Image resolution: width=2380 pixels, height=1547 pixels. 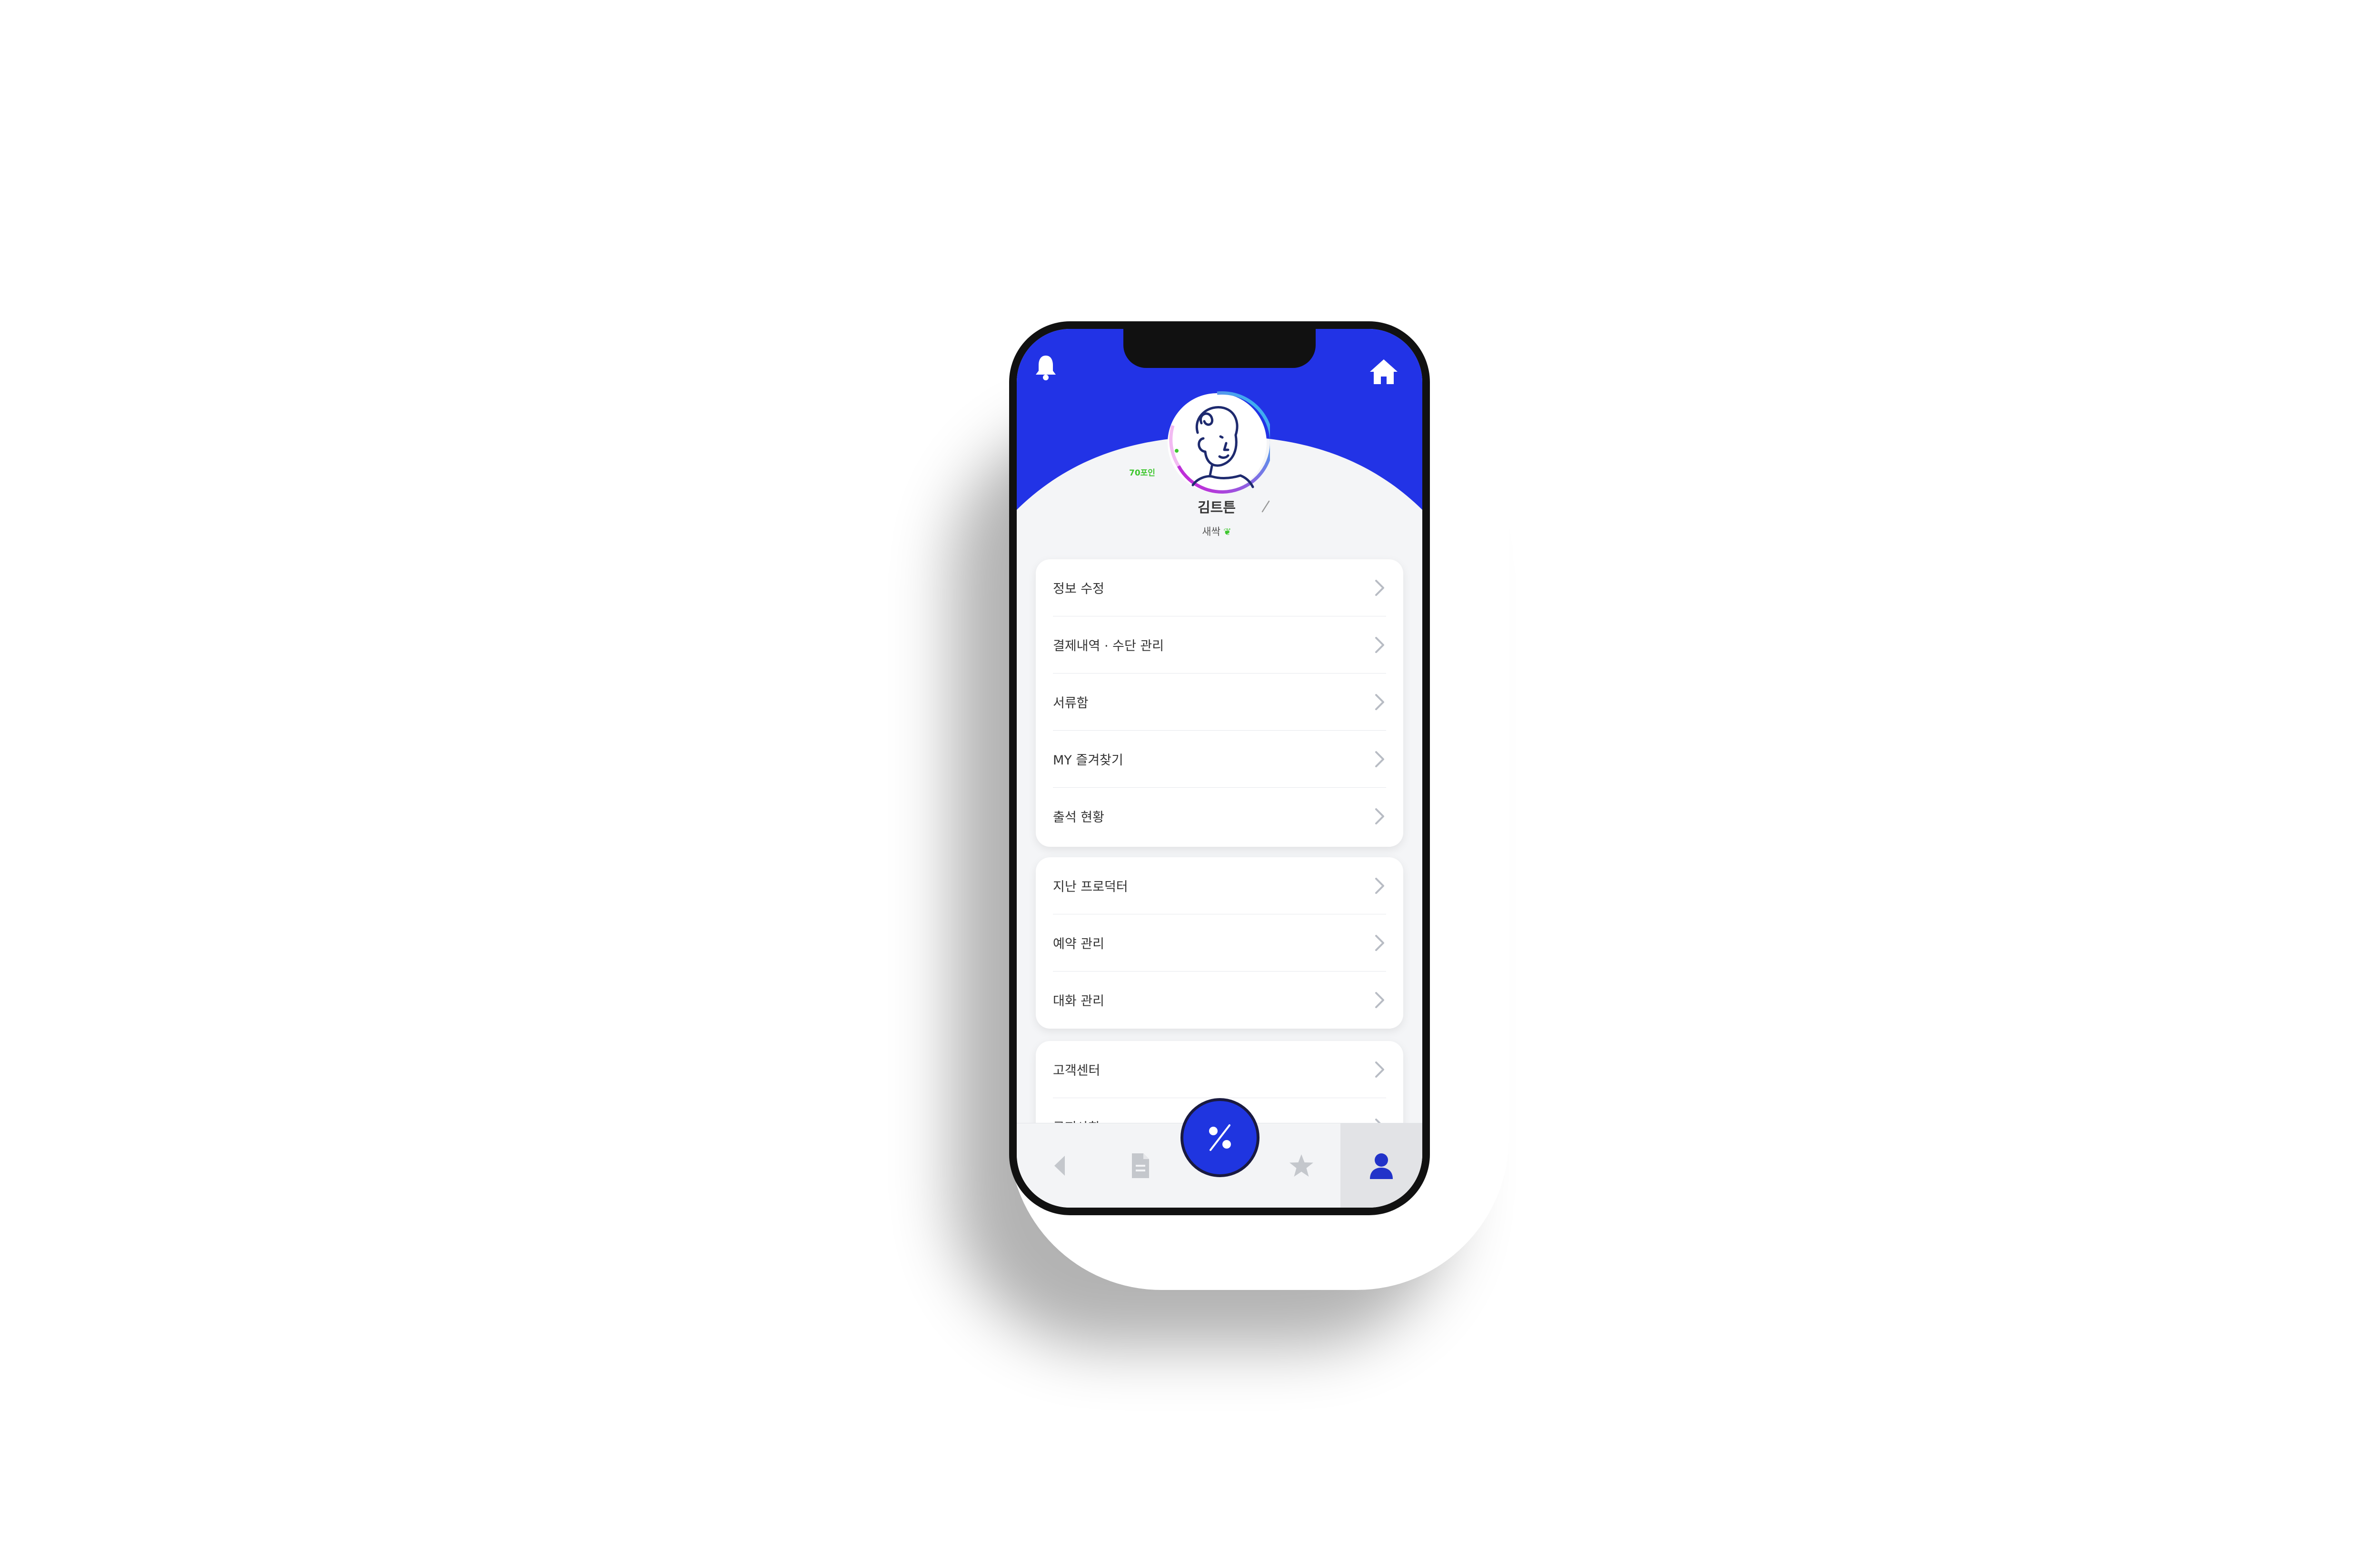 What do you see at coordinates (1140, 1165) in the screenshot?
I see `document-icon` at bounding box center [1140, 1165].